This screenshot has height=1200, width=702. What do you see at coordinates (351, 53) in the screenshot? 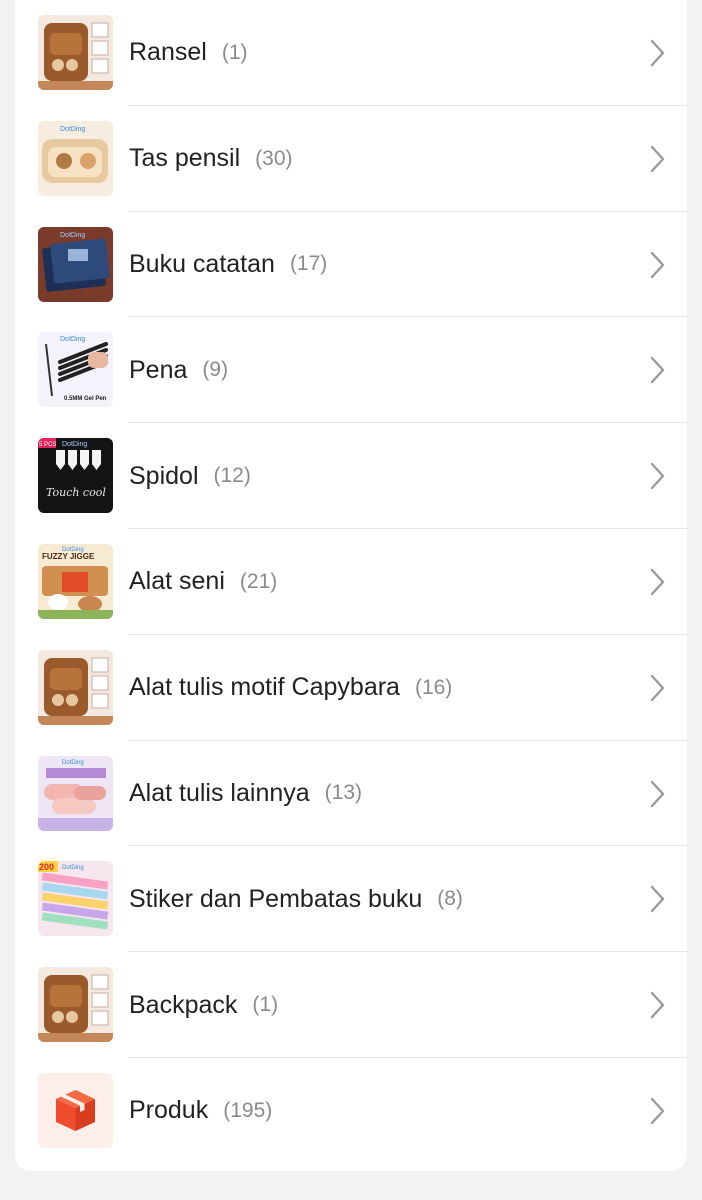
I see `category-item-ransel: Ransel (1)` at bounding box center [351, 53].